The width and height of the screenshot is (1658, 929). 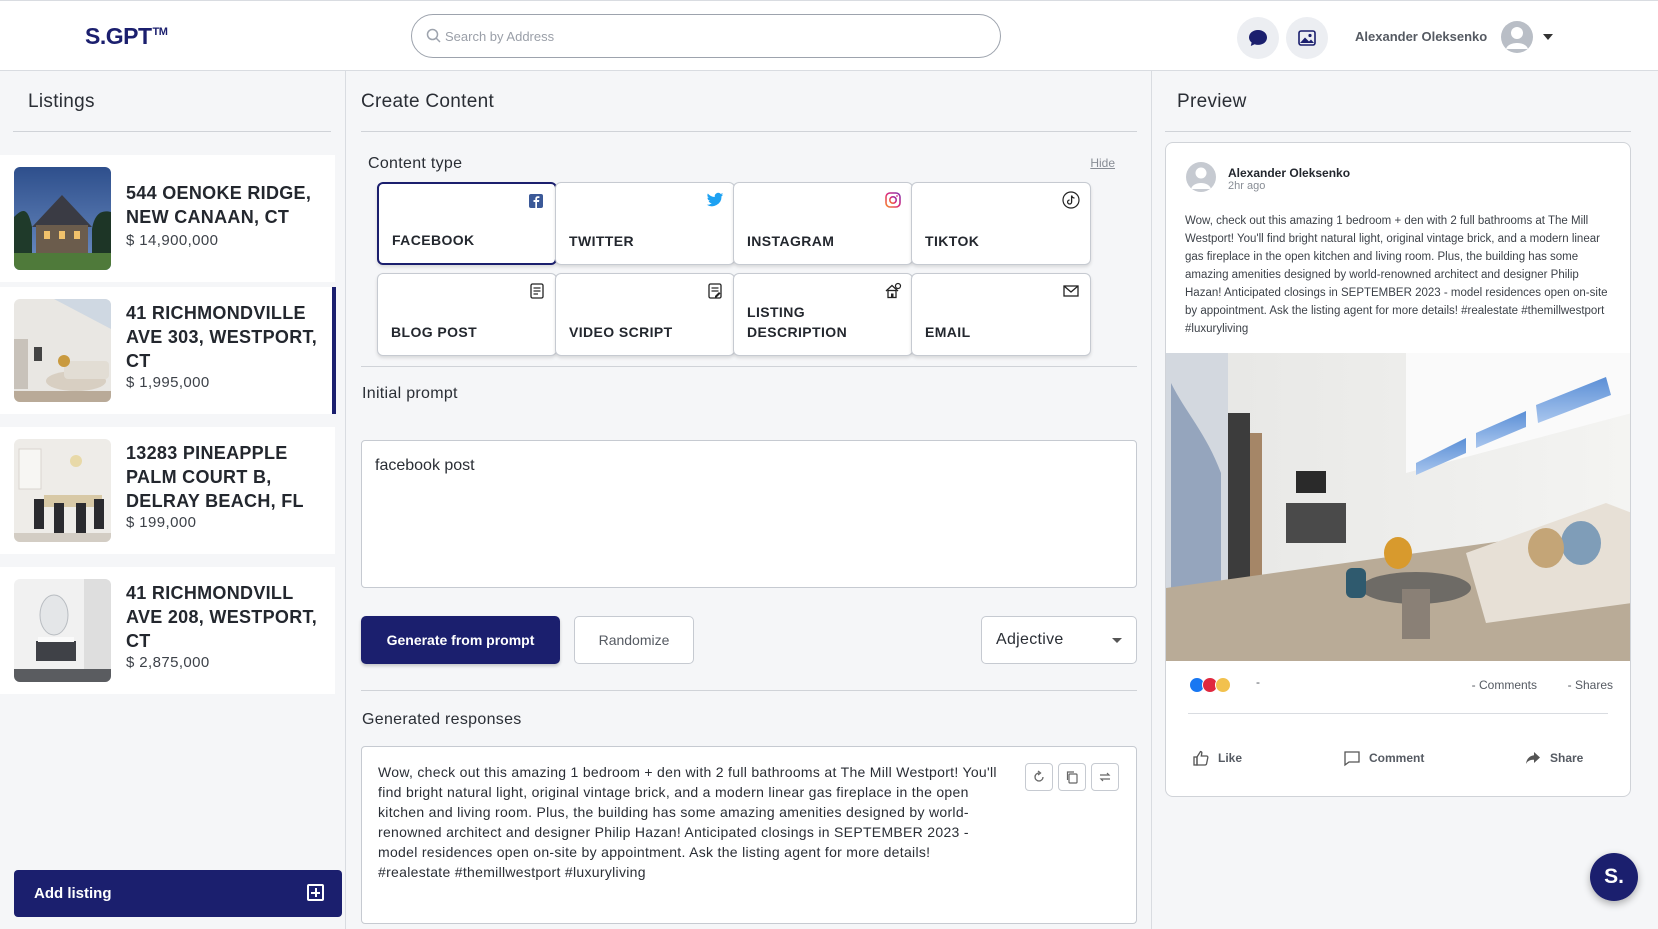 I want to click on adjective-select: Adjective, so click(x=1059, y=640).